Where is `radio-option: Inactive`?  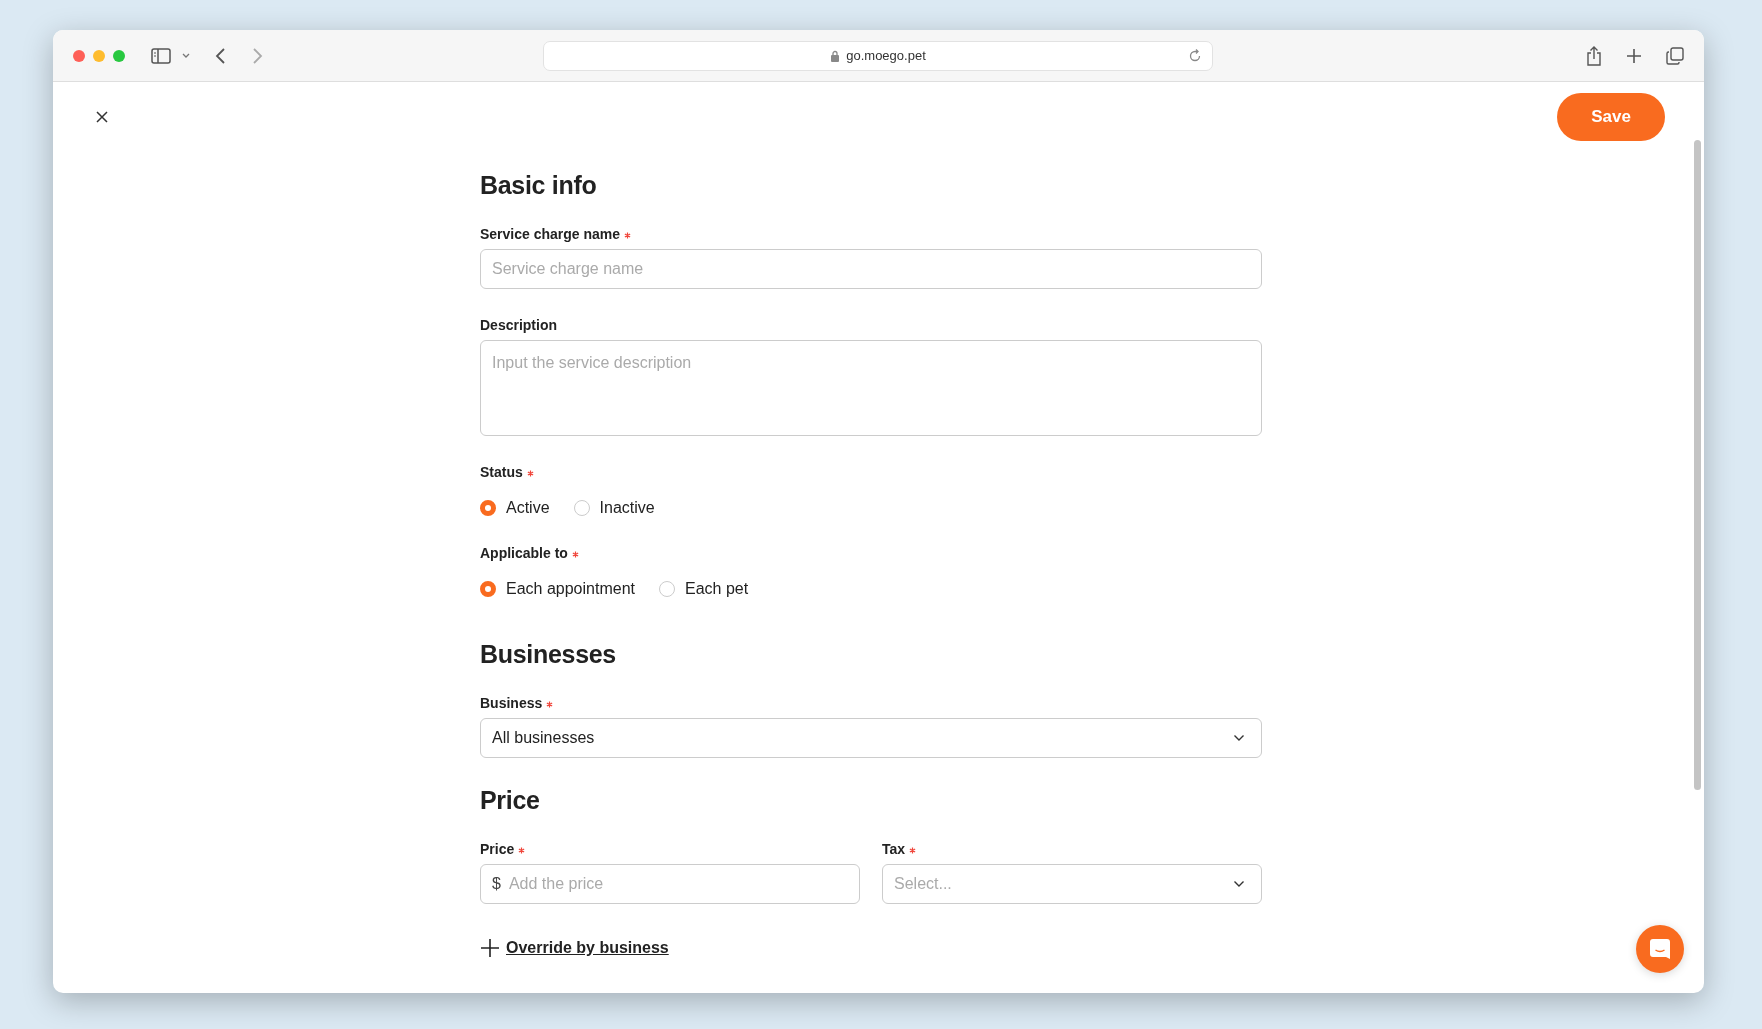
radio-option: Inactive is located at coordinates (614, 508).